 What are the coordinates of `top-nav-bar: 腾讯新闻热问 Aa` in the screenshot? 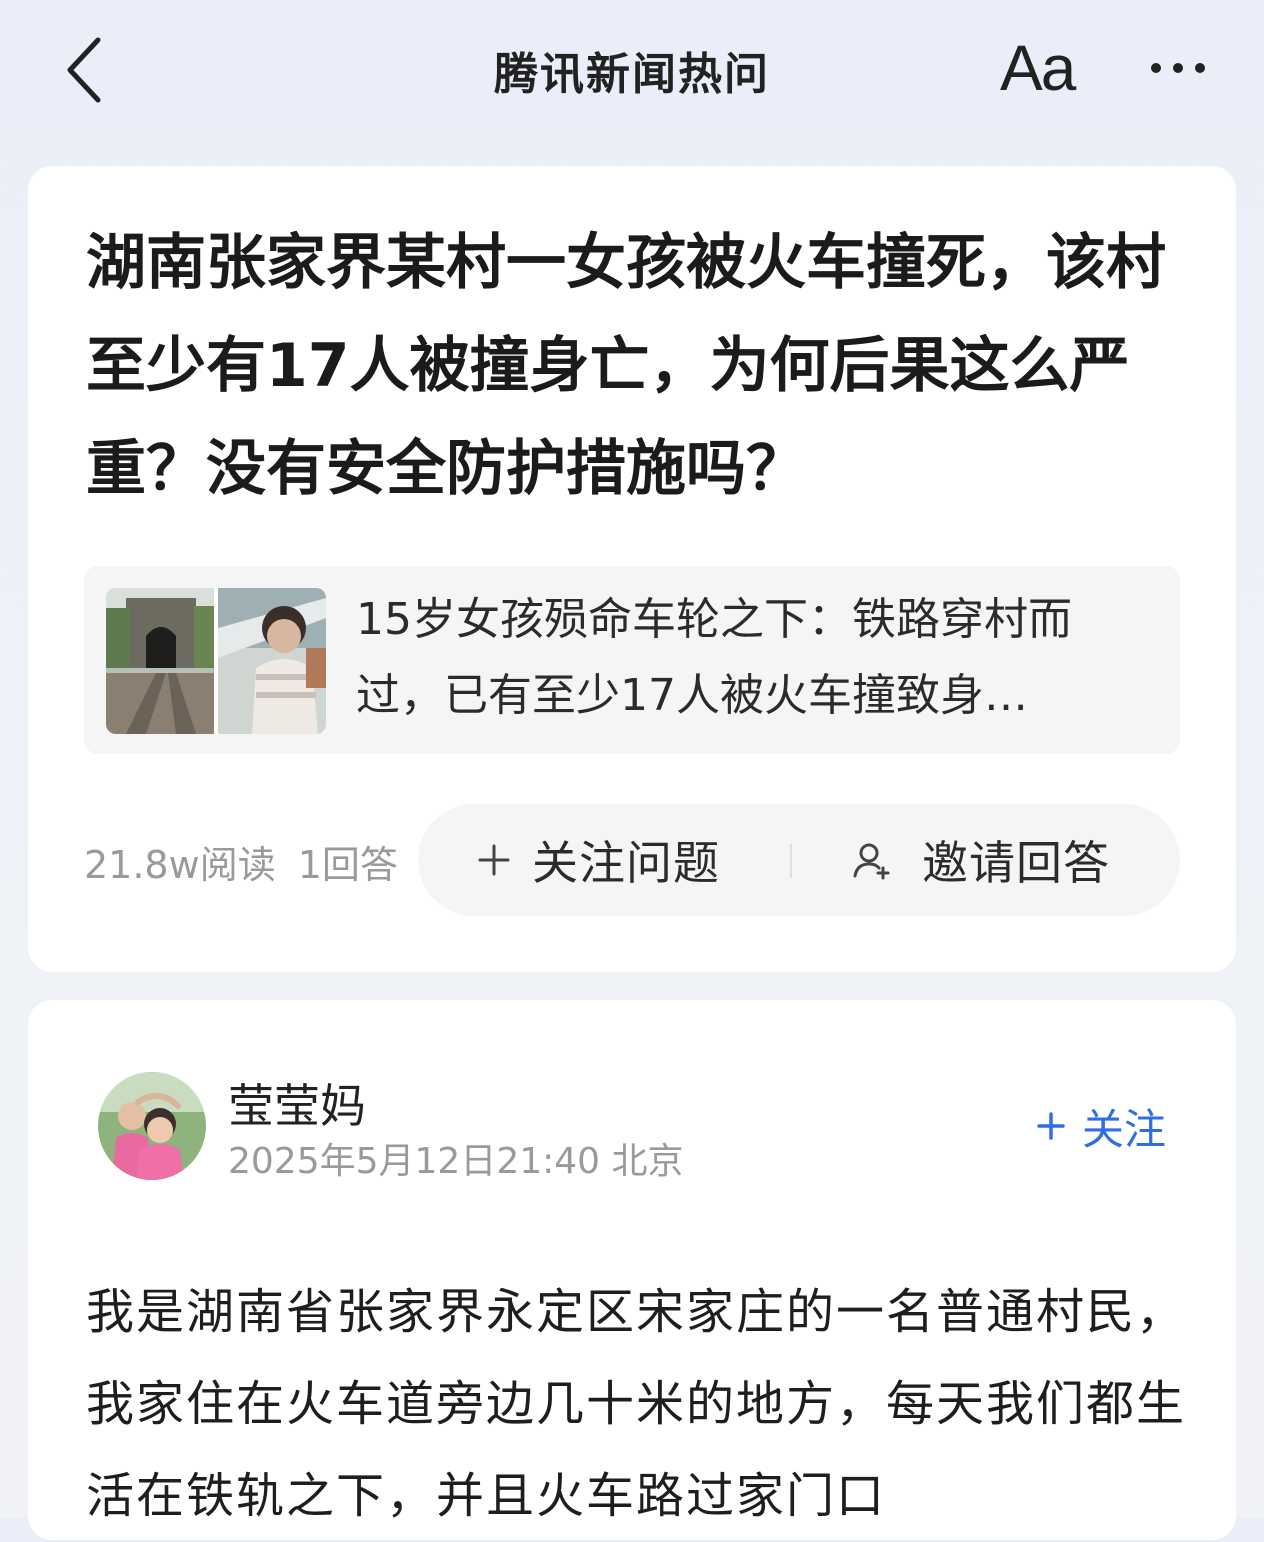 It's located at (632, 70).